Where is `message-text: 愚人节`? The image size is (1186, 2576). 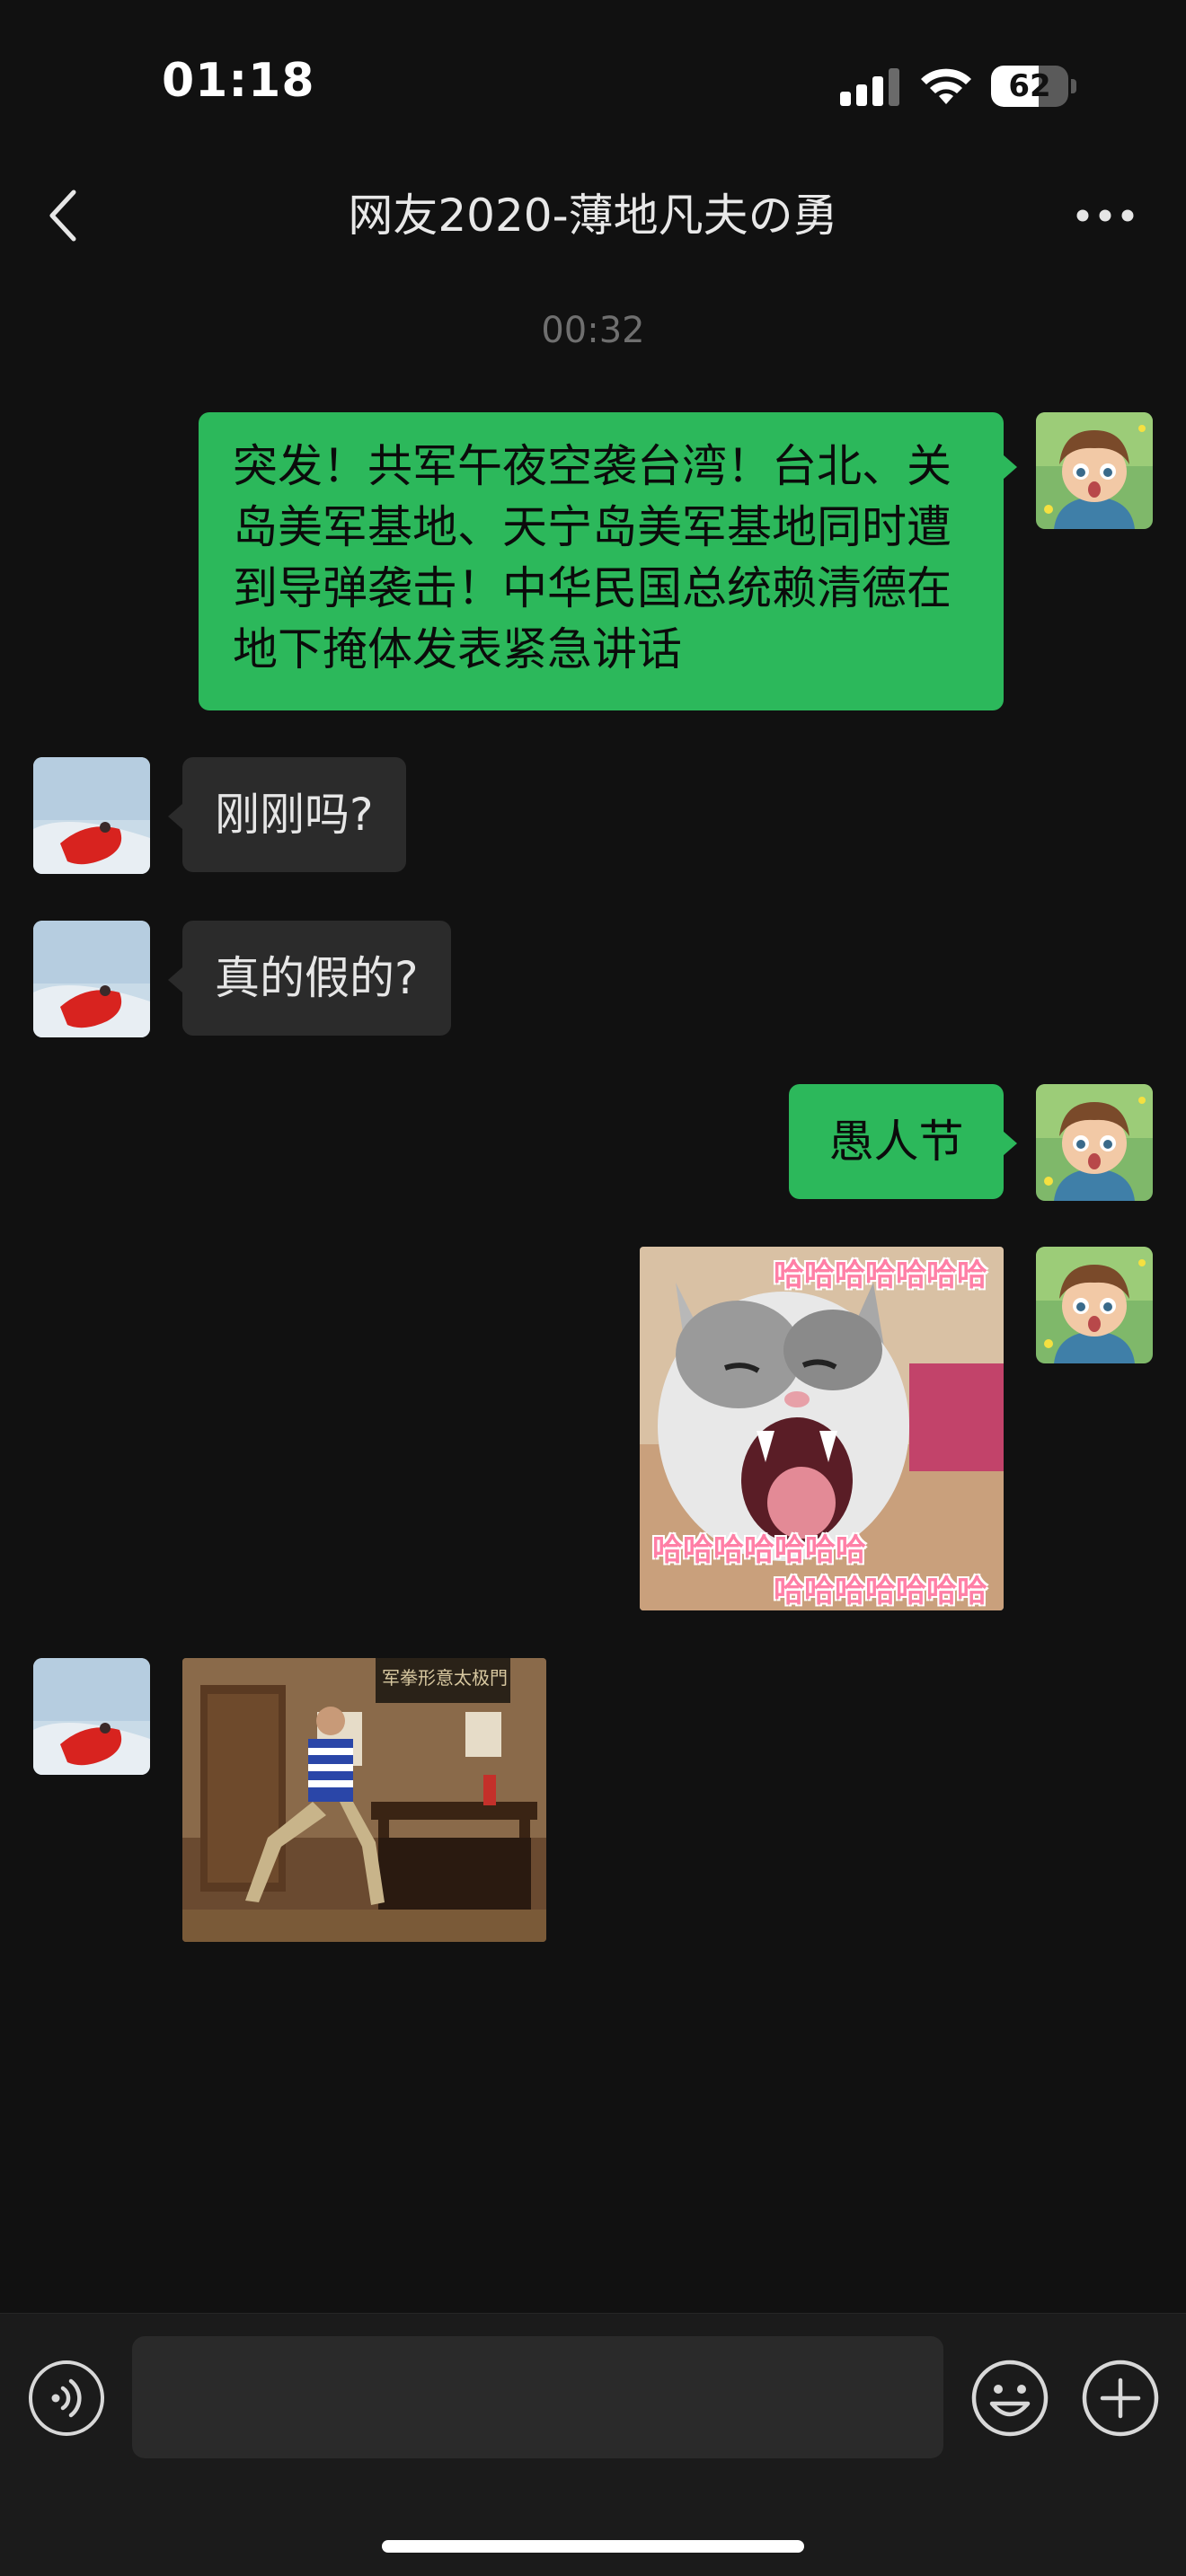
message-text: 愚人节 is located at coordinates (896, 1142).